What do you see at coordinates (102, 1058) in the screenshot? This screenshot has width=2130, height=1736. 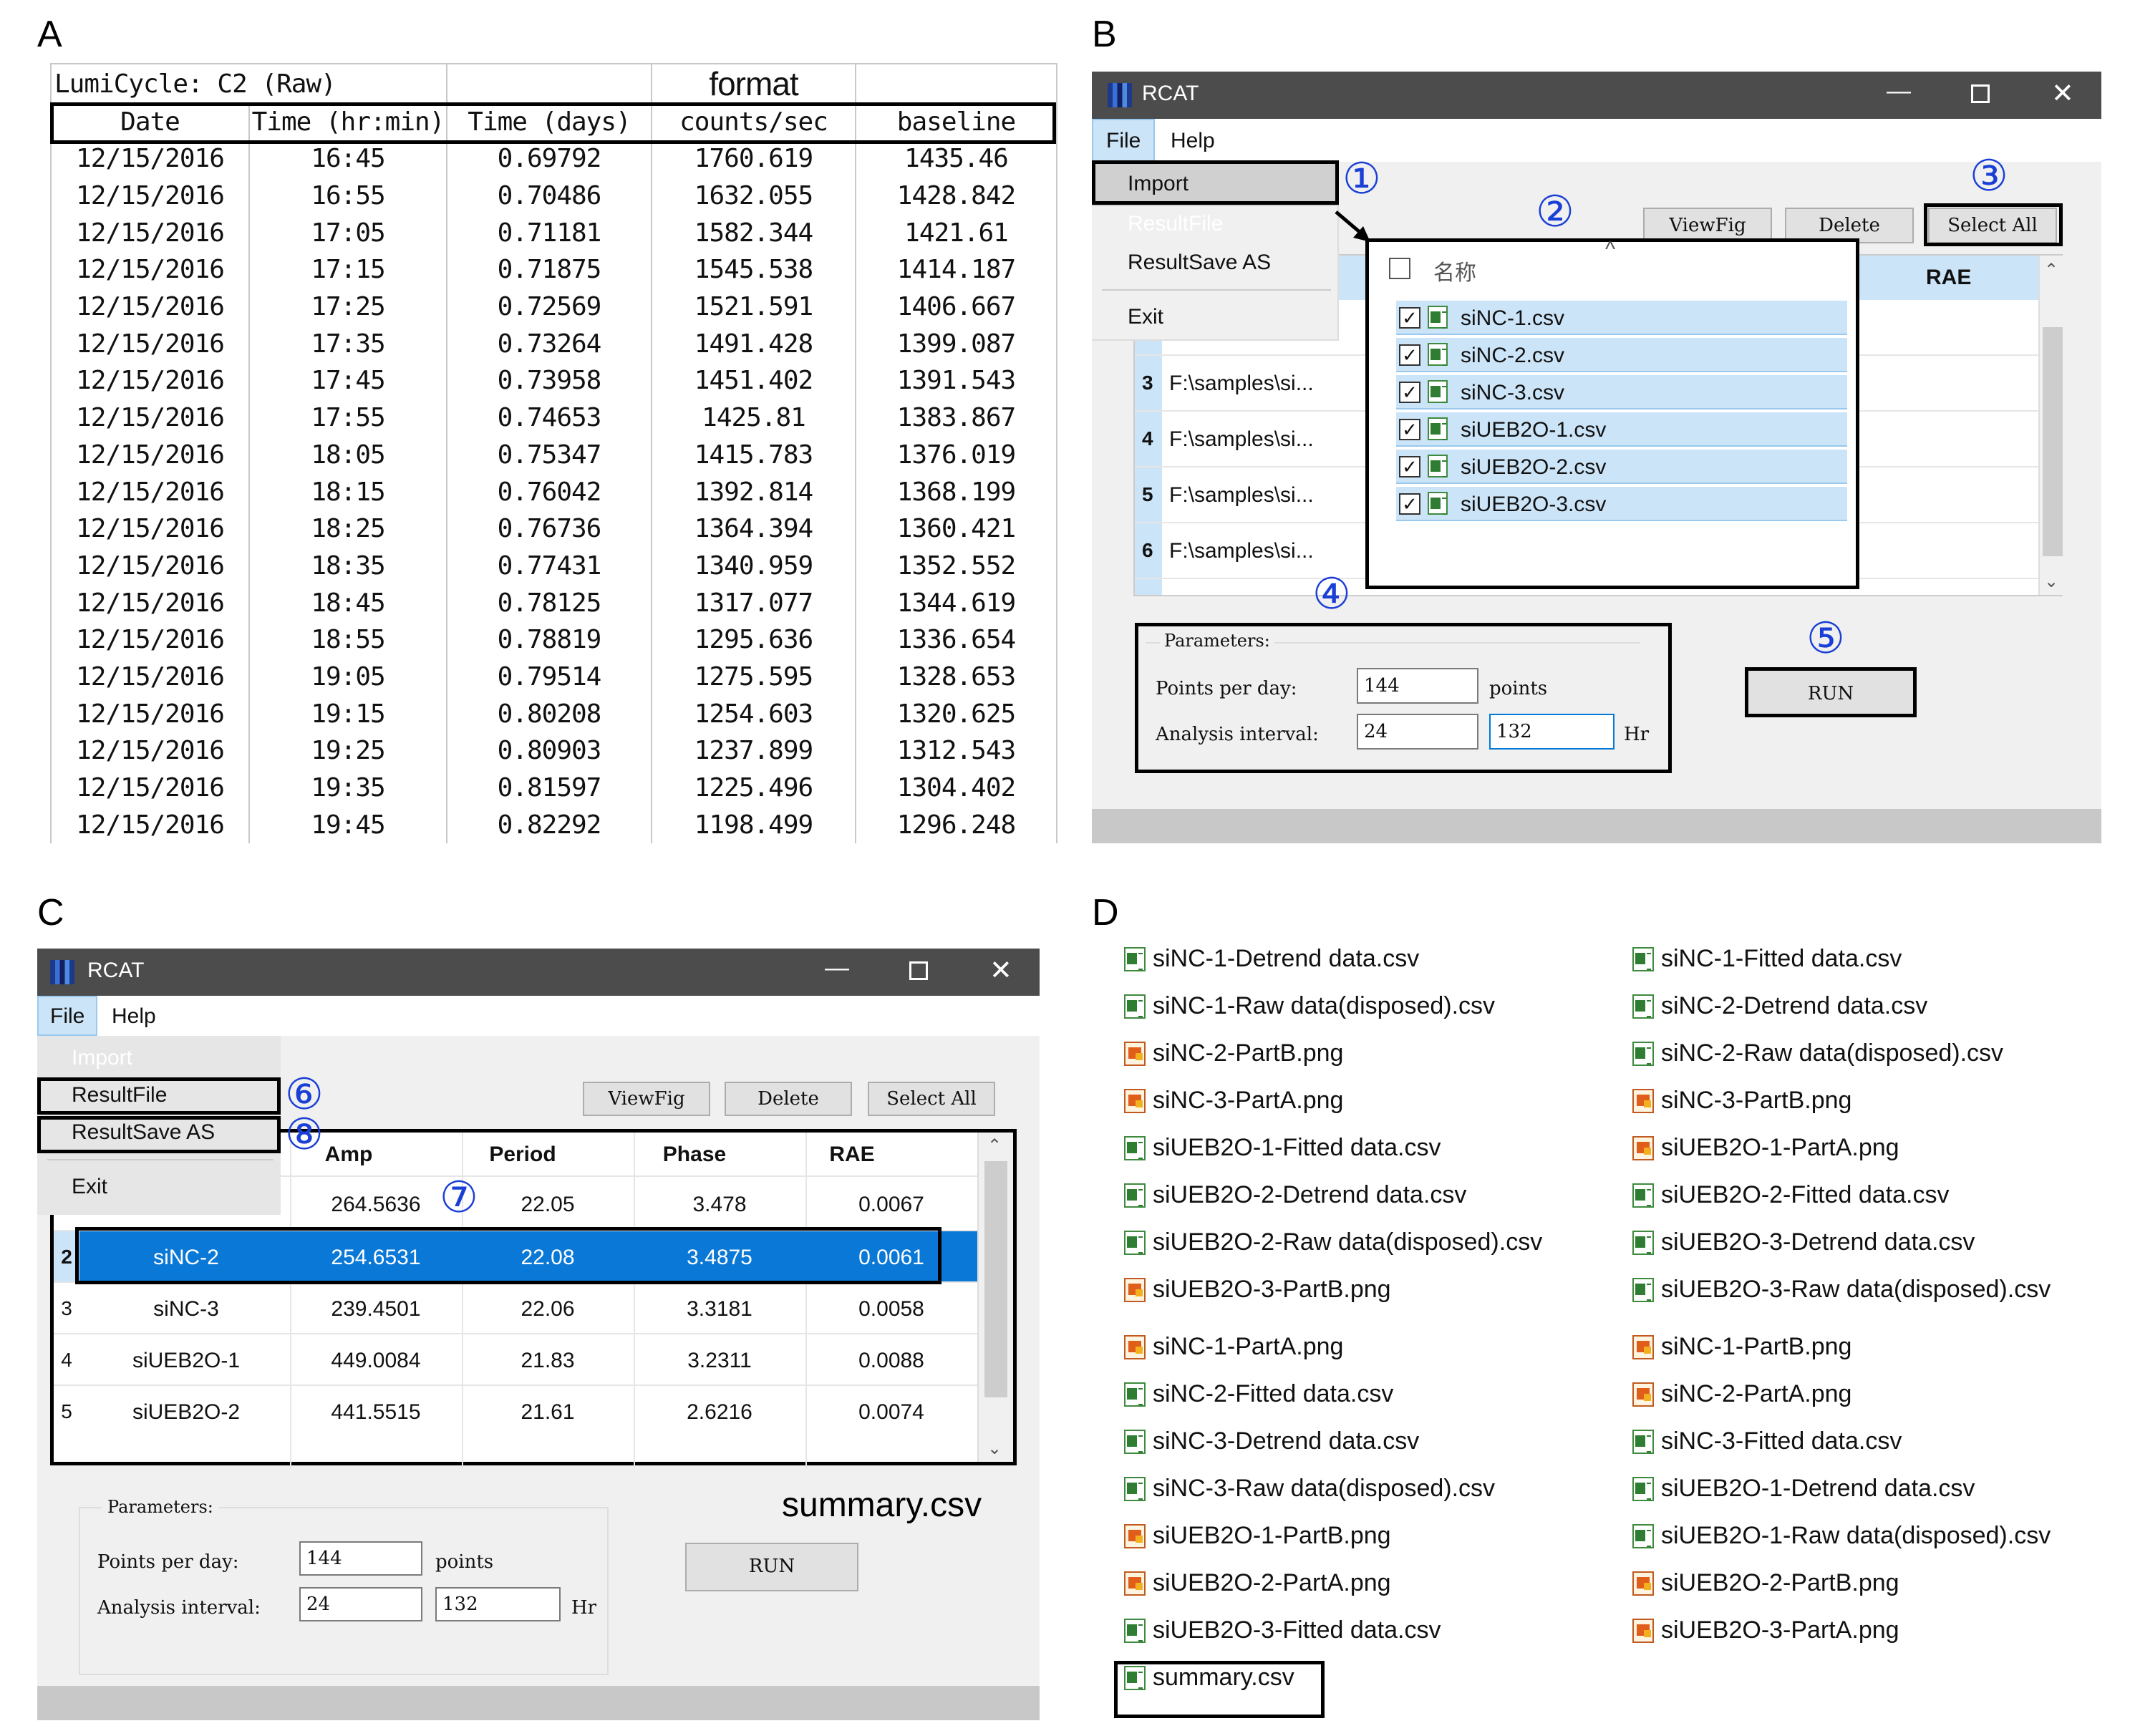 I see `menu-import: Import` at bounding box center [102, 1058].